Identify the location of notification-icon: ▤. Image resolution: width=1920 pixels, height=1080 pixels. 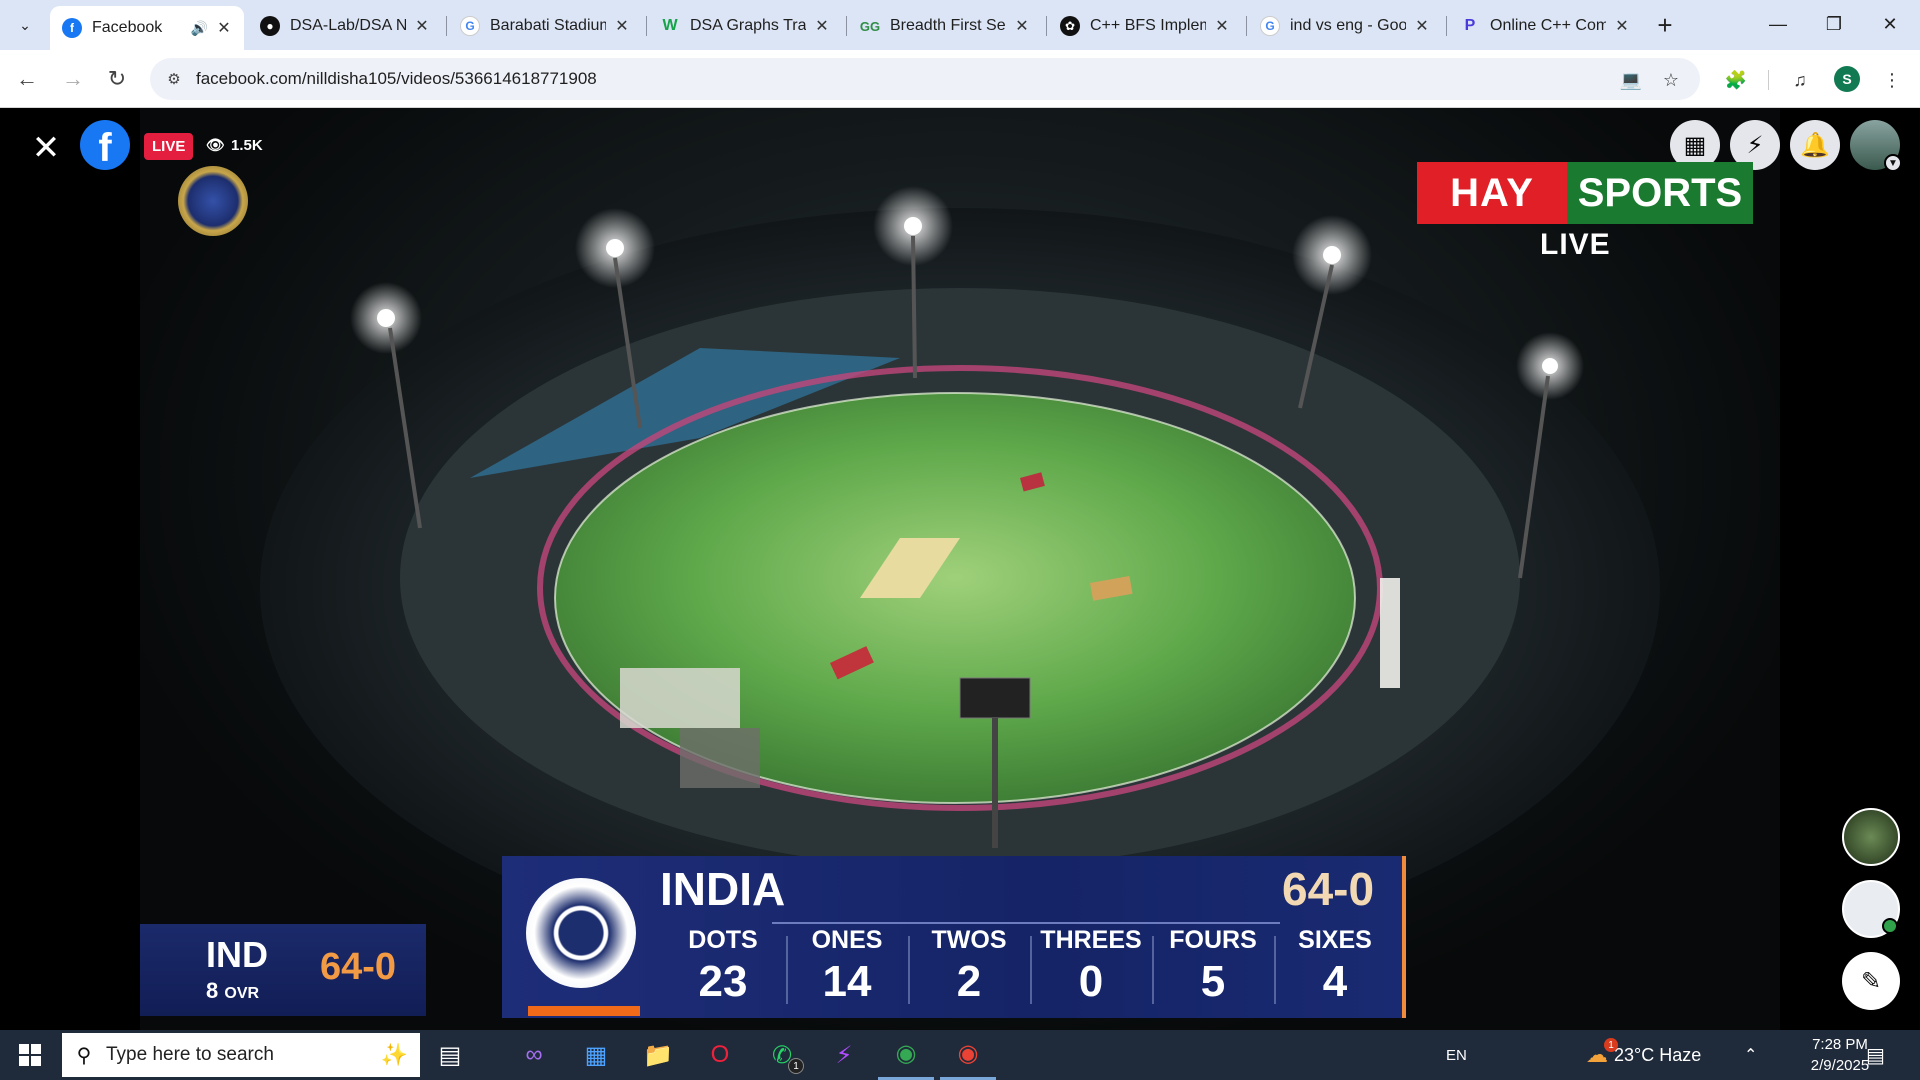
(1875, 1055).